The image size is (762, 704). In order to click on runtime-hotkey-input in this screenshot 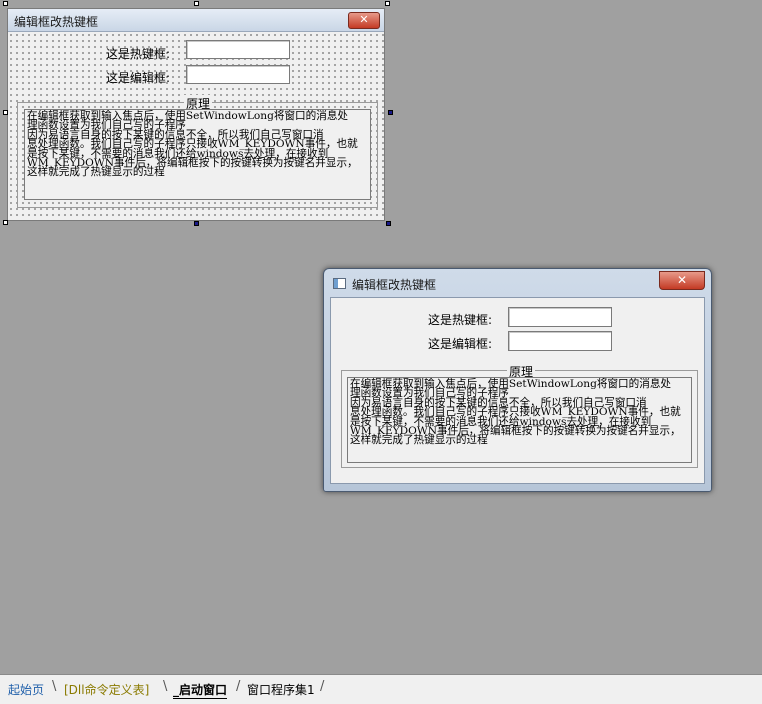, I will do `click(560, 317)`.